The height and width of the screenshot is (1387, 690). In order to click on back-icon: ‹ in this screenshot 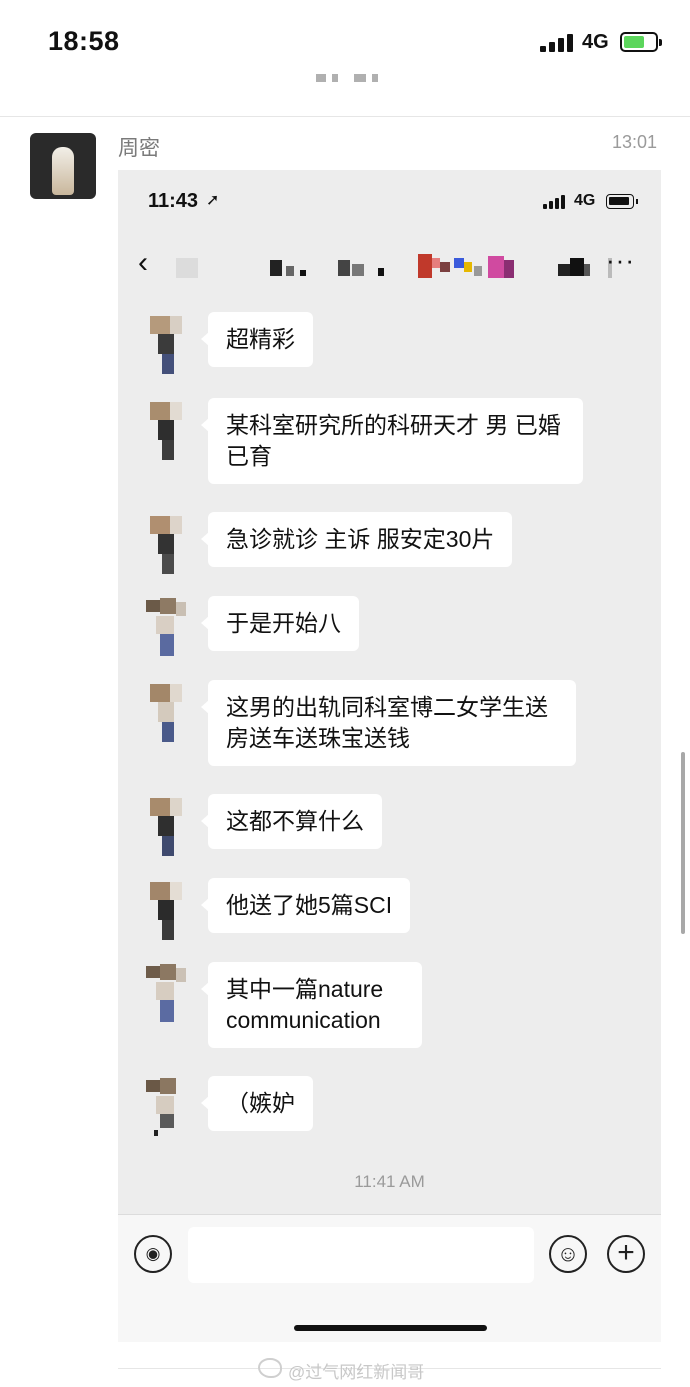, I will do `click(151, 263)`.